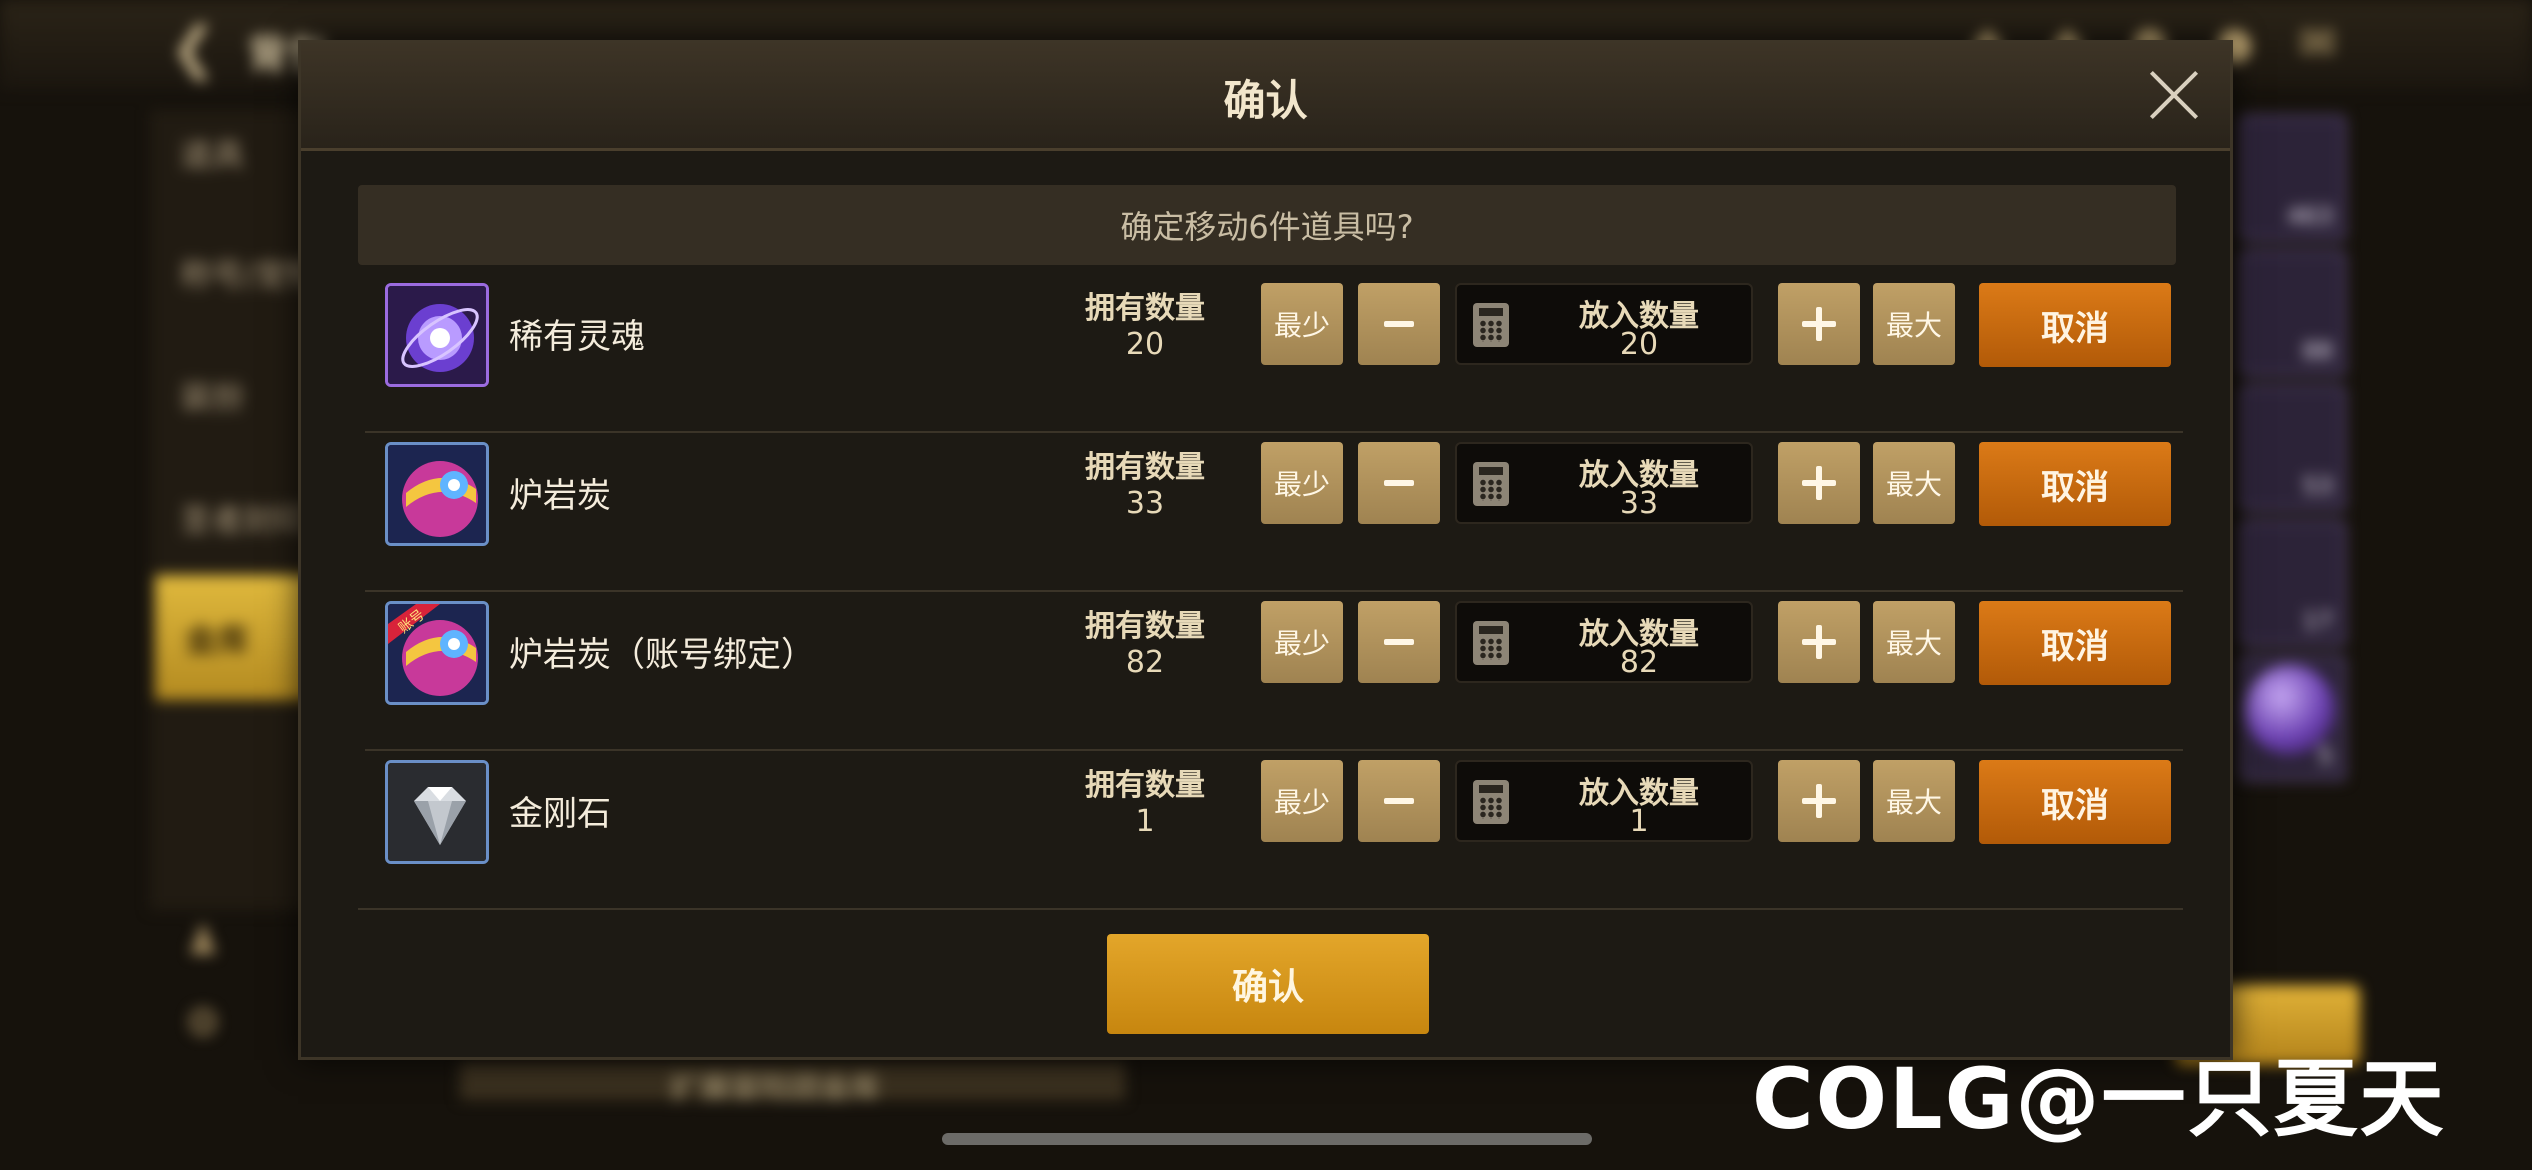  I want to click on background-tab: 圣者封印, so click(244, 520).